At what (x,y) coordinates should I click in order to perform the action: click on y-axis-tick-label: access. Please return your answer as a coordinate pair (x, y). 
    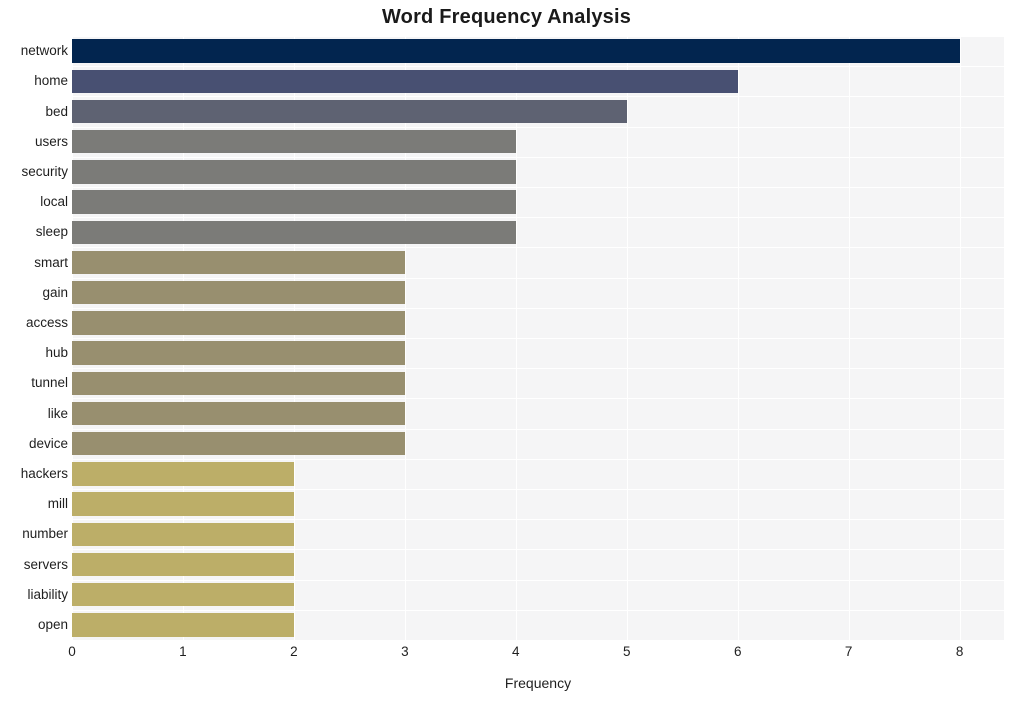
    Looking at the image, I should click on (46, 322).